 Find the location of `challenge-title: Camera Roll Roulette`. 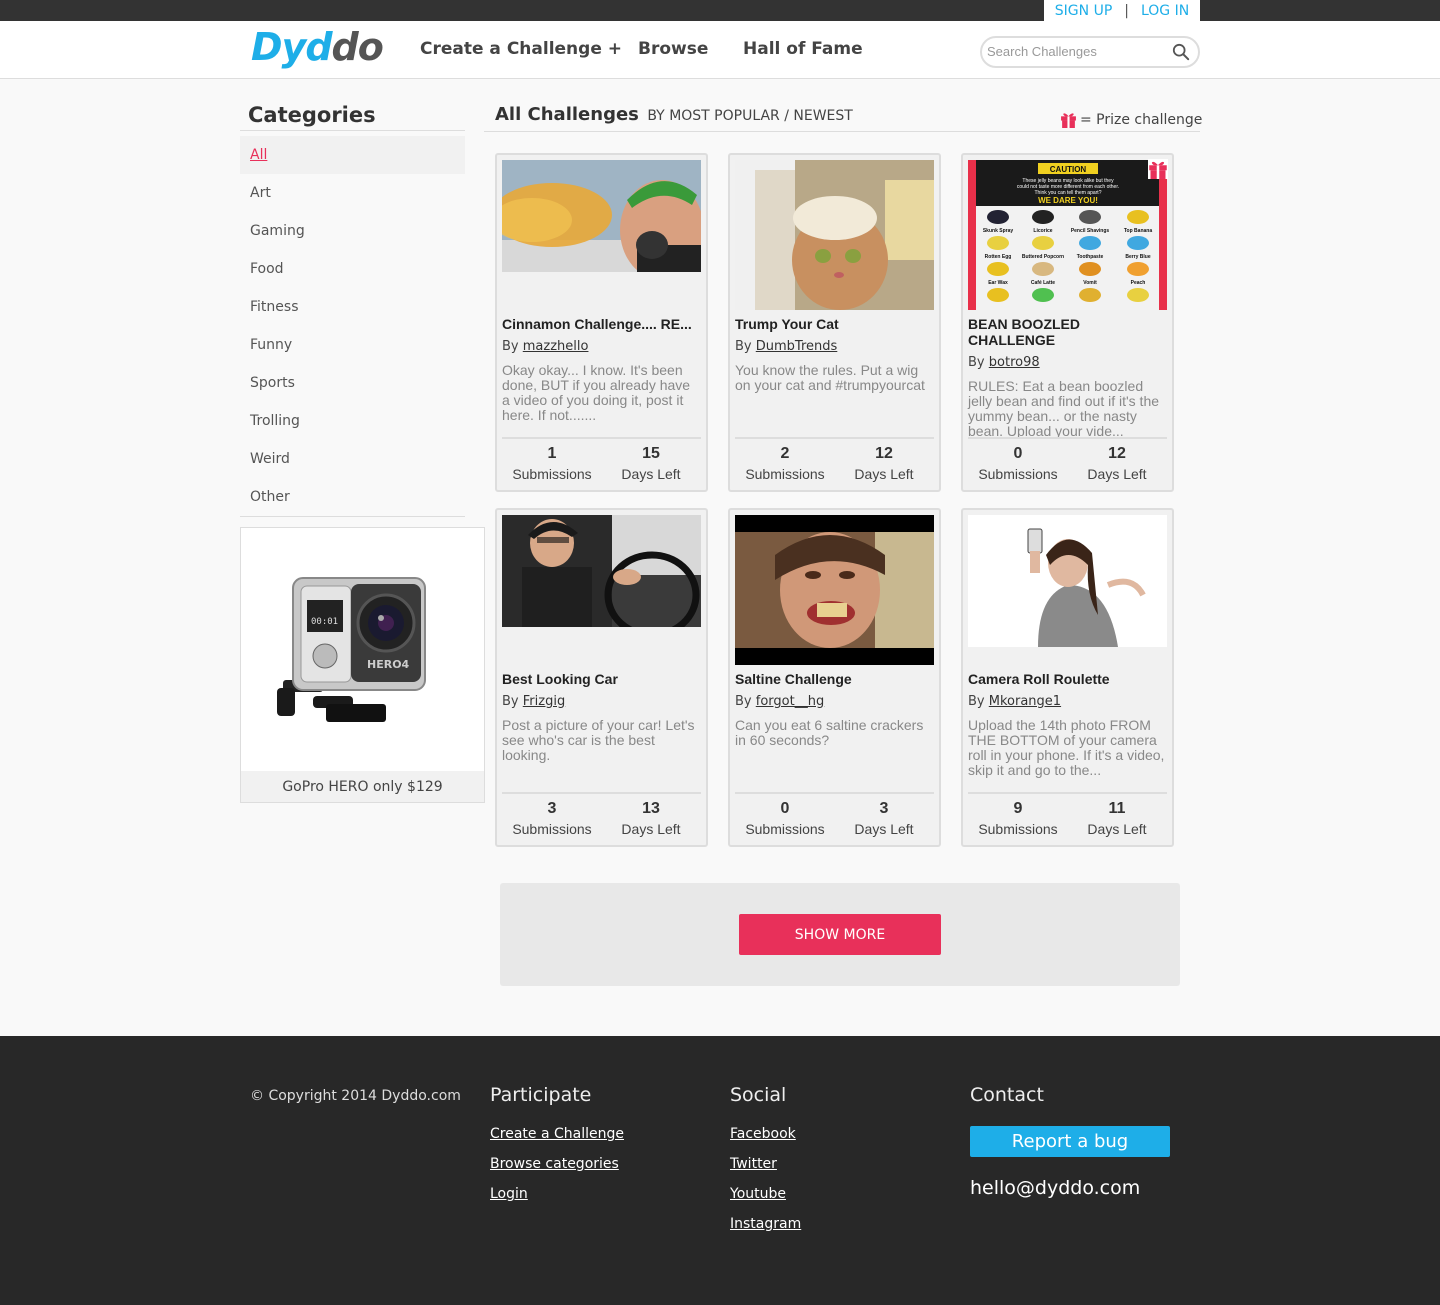

challenge-title: Camera Roll Roulette is located at coordinates (1068, 679).